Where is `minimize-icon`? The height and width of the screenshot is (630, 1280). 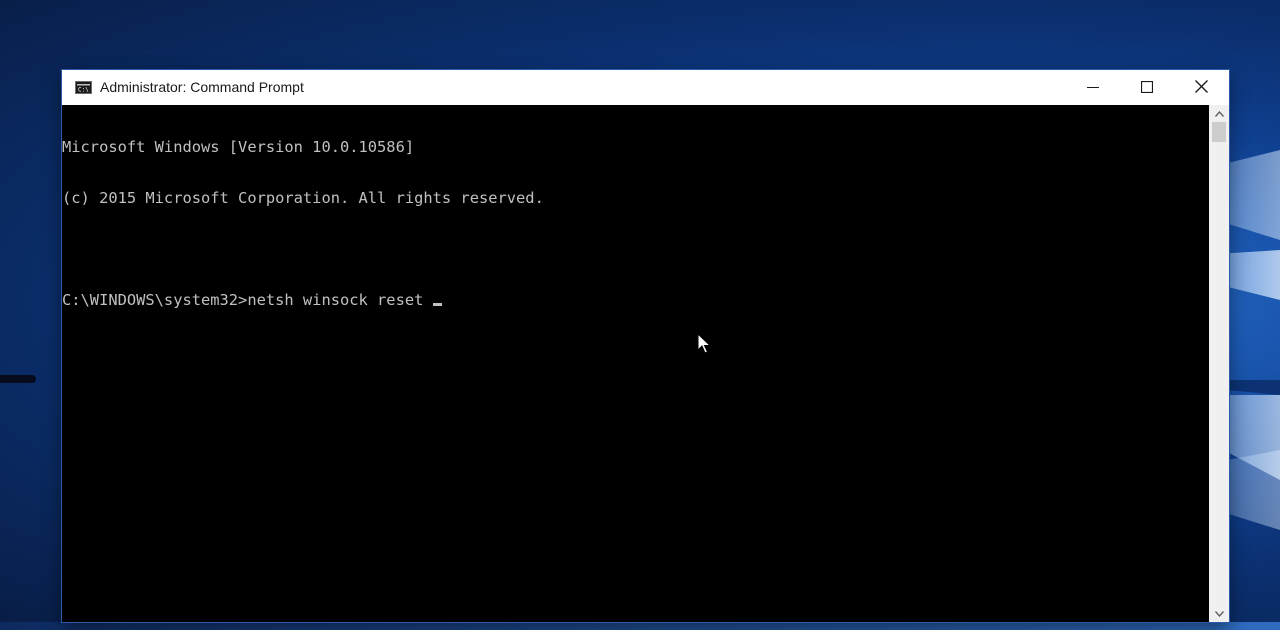
minimize-icon is located at coordinates (1093, 87).